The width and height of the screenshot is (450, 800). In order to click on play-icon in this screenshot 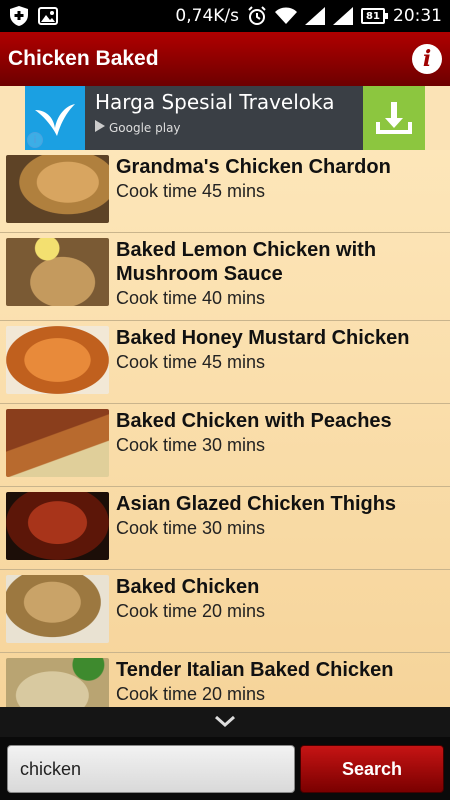, I will do `click(100, 127)`.